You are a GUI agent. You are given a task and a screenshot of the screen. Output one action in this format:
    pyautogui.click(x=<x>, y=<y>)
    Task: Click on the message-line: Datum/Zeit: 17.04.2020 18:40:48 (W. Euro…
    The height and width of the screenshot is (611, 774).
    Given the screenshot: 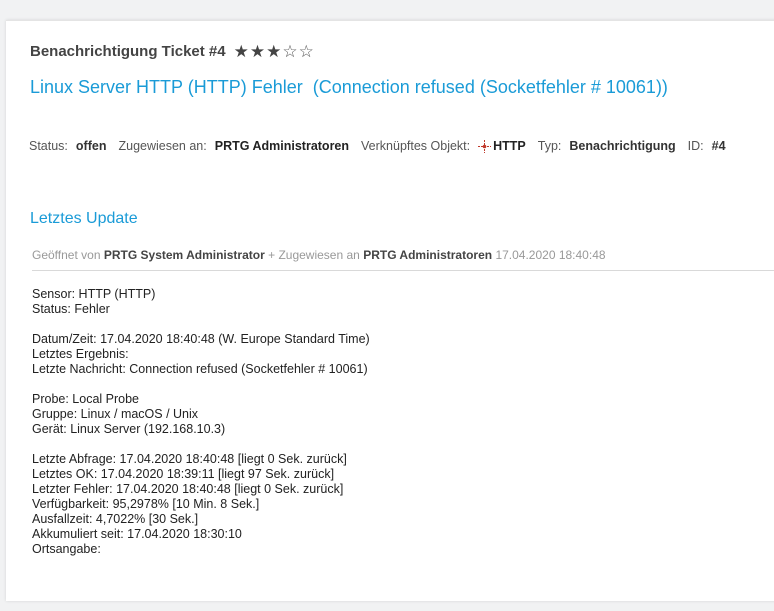 What is the action you would take?
    pyautogui.click(x=201, y=339)
    